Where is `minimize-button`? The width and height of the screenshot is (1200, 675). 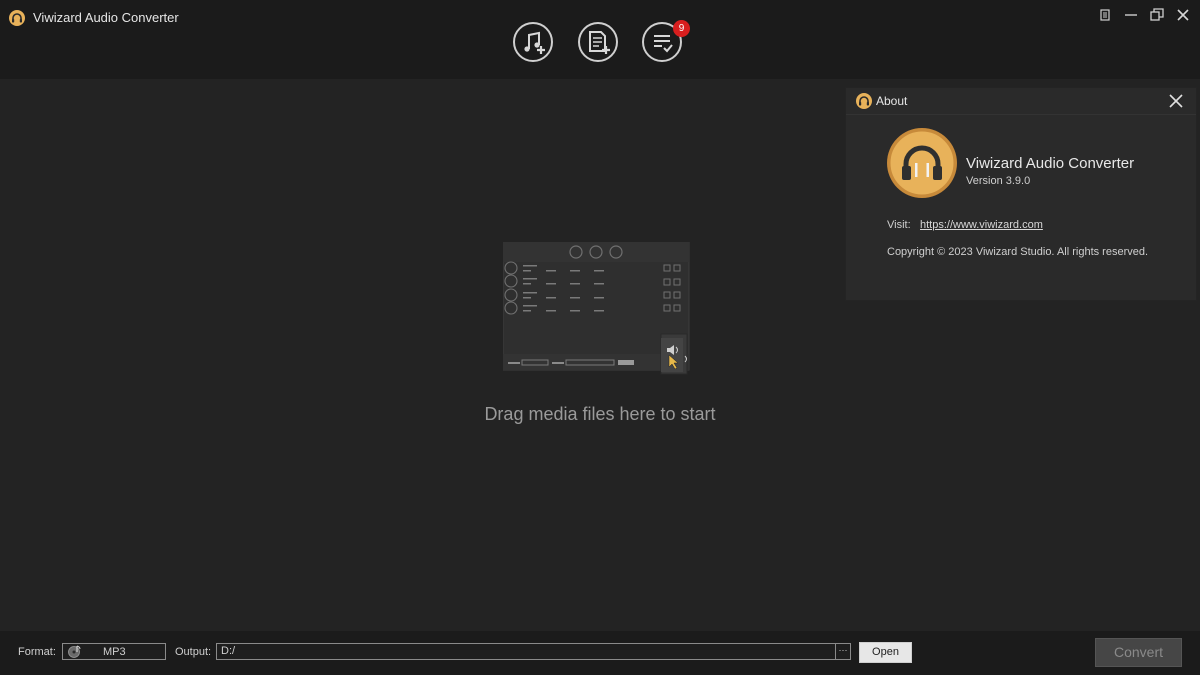
minimize-button is located at coordinates (1131, 15).